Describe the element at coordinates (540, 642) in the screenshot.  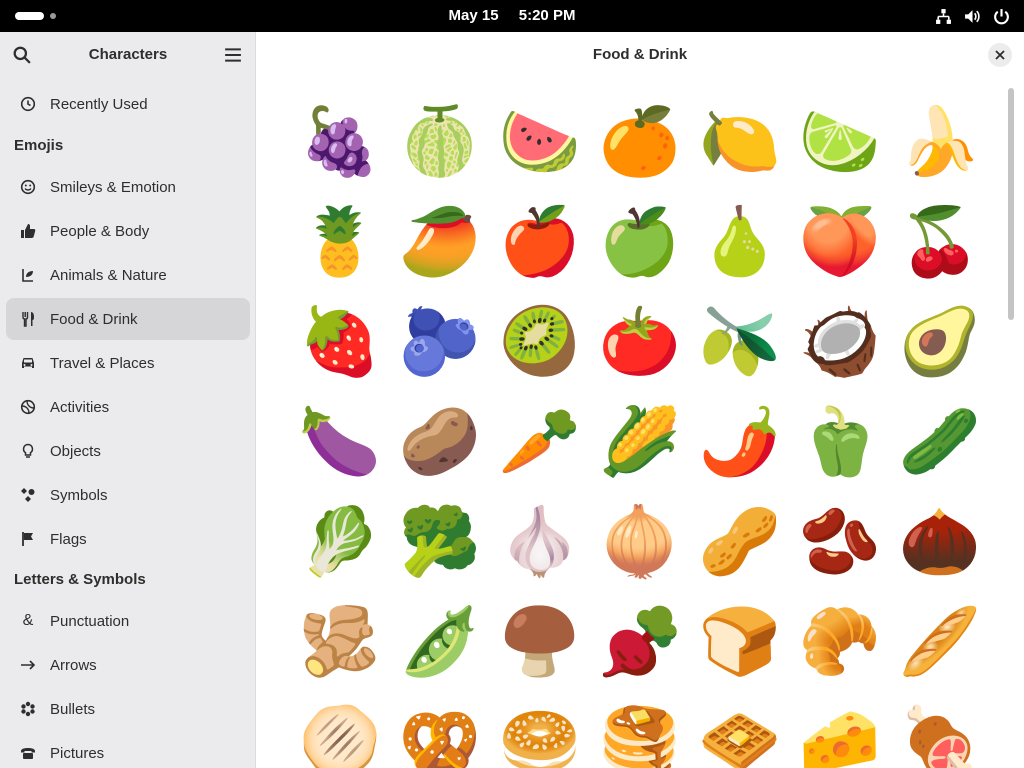
I see `emoji-cell: 🍄‍🟫` at that location.